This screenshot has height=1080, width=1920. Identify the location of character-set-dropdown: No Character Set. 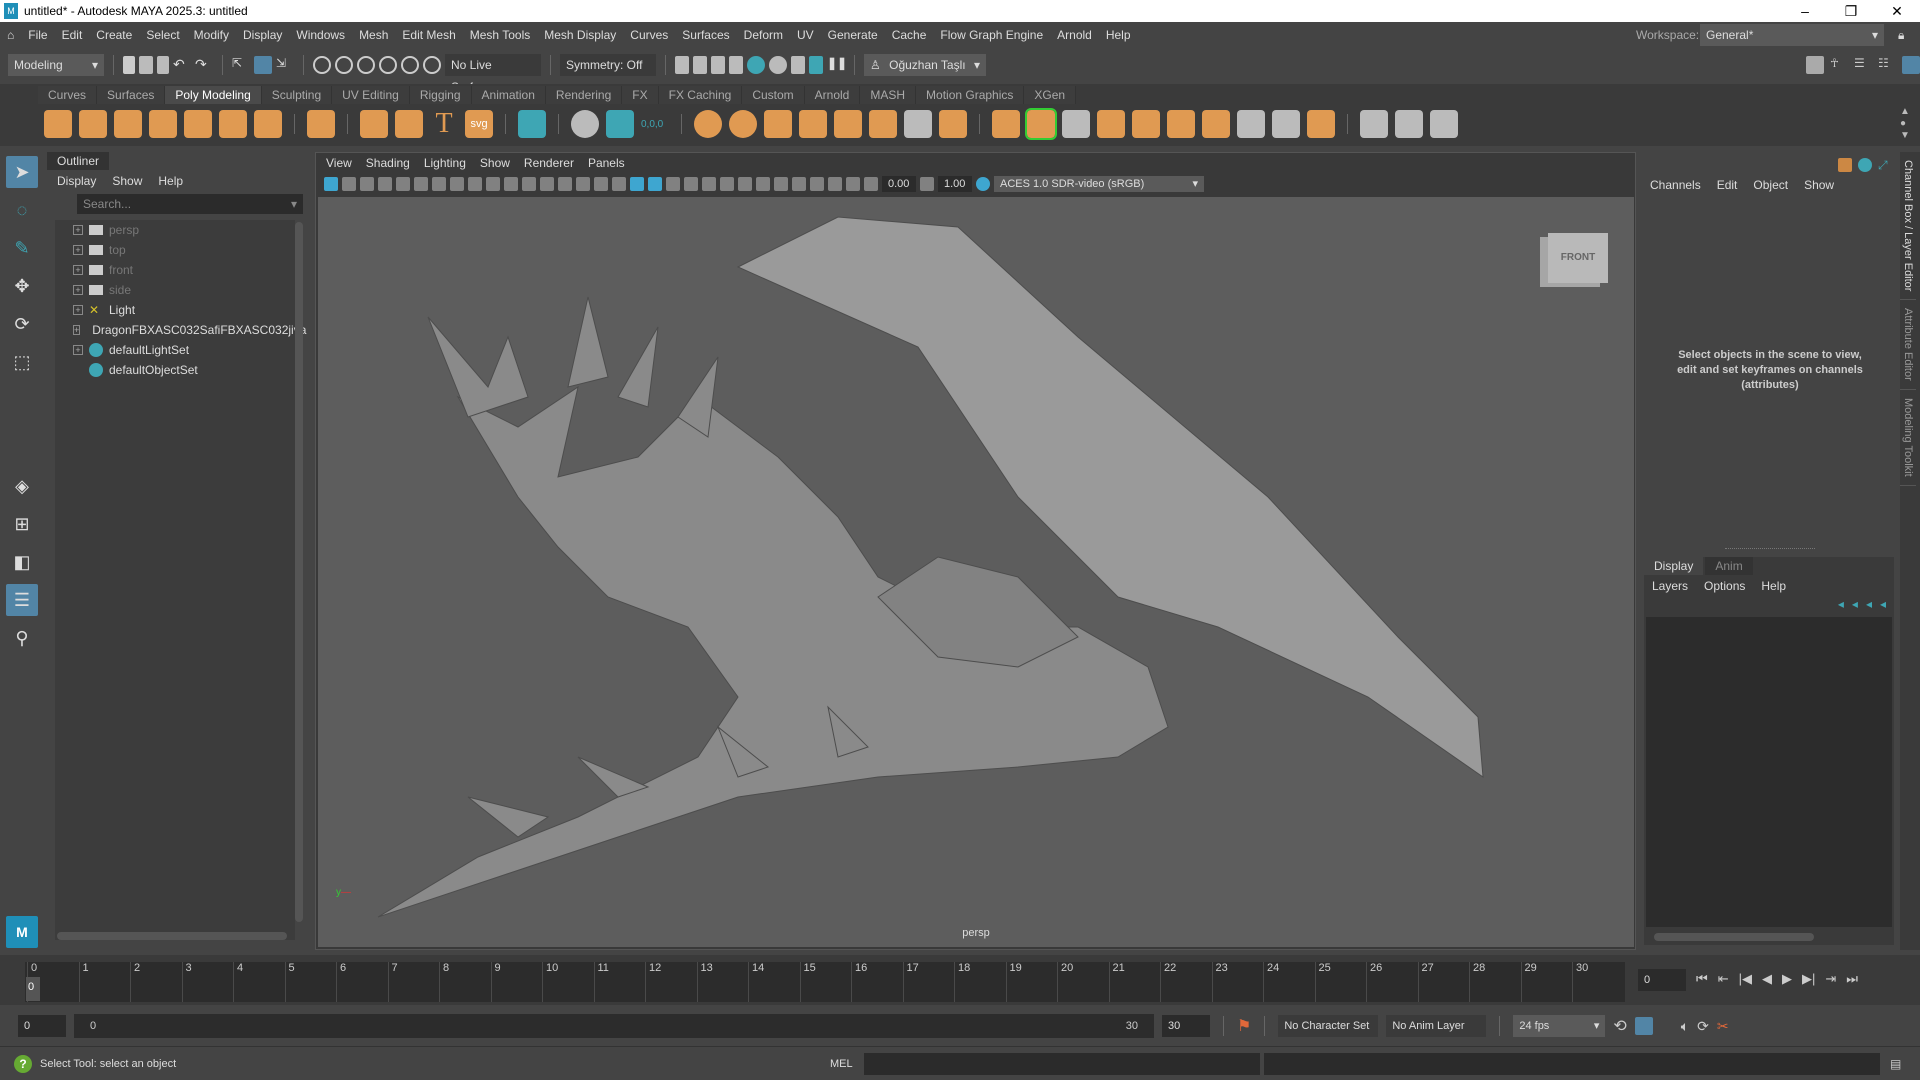
(1328, 1026).